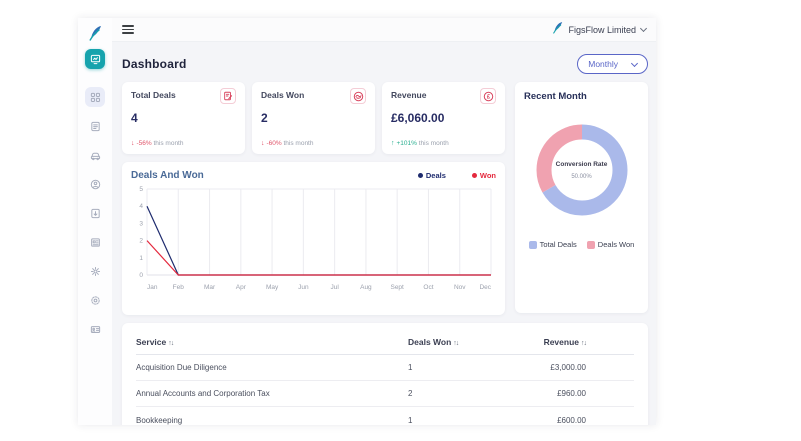 The width and height of the screenshot is (801, 441). I want to click on svg-text: Aug, so click(366, 287).